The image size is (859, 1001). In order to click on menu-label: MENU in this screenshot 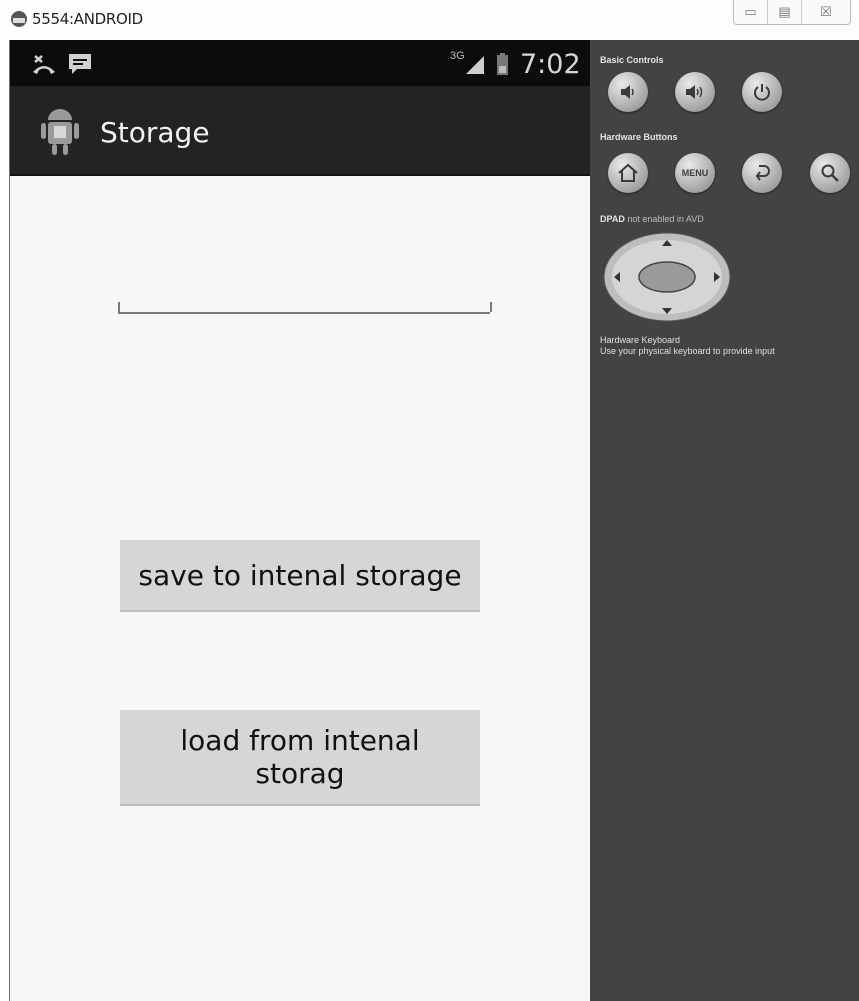, I will do `click(695, 173)`.